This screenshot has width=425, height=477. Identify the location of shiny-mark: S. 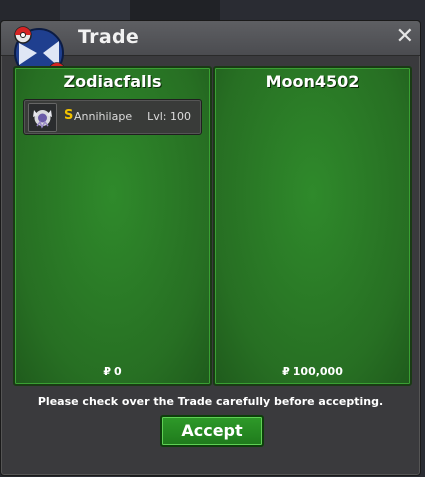
(69, 115).